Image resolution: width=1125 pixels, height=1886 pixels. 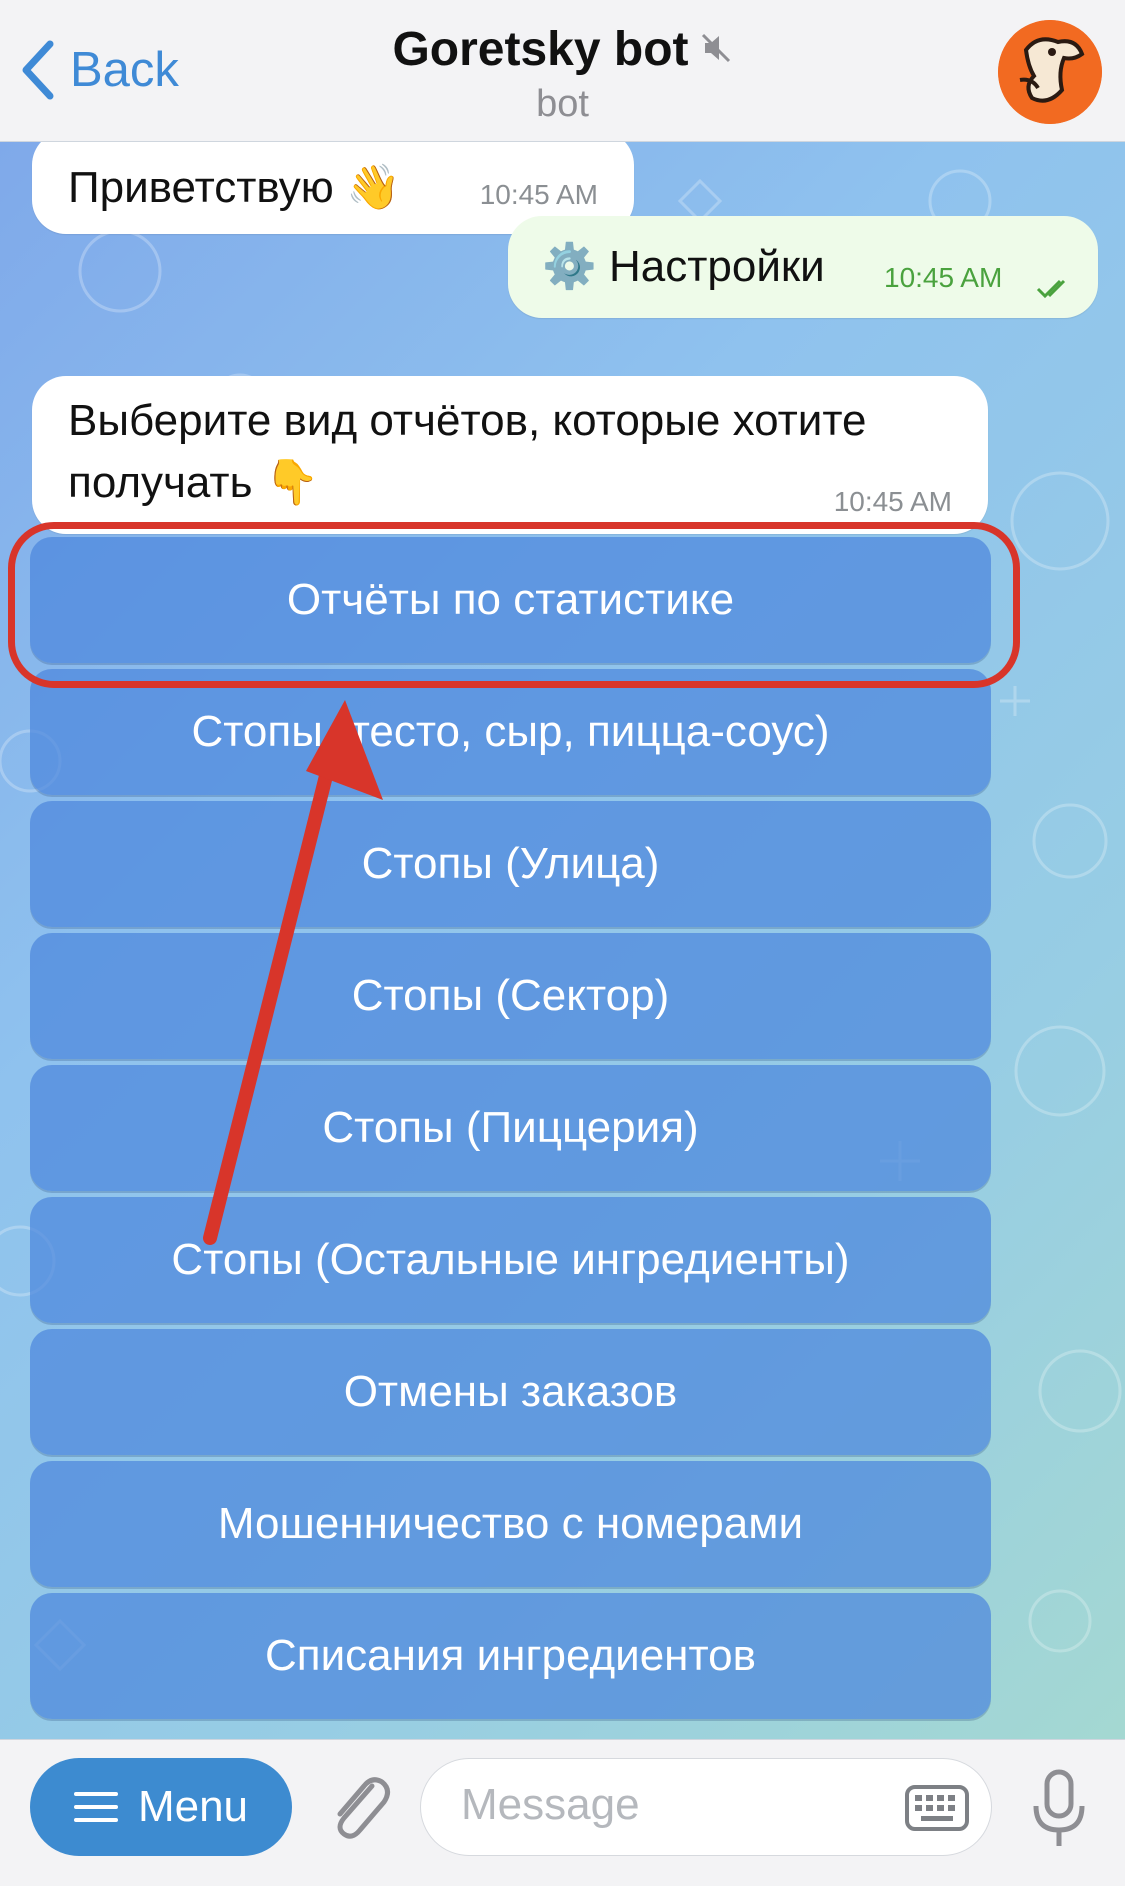 What do you see at coordinates (1050, 72) in the screenshot?
I see `bot-avatar` at bounding box center [1050, 72].